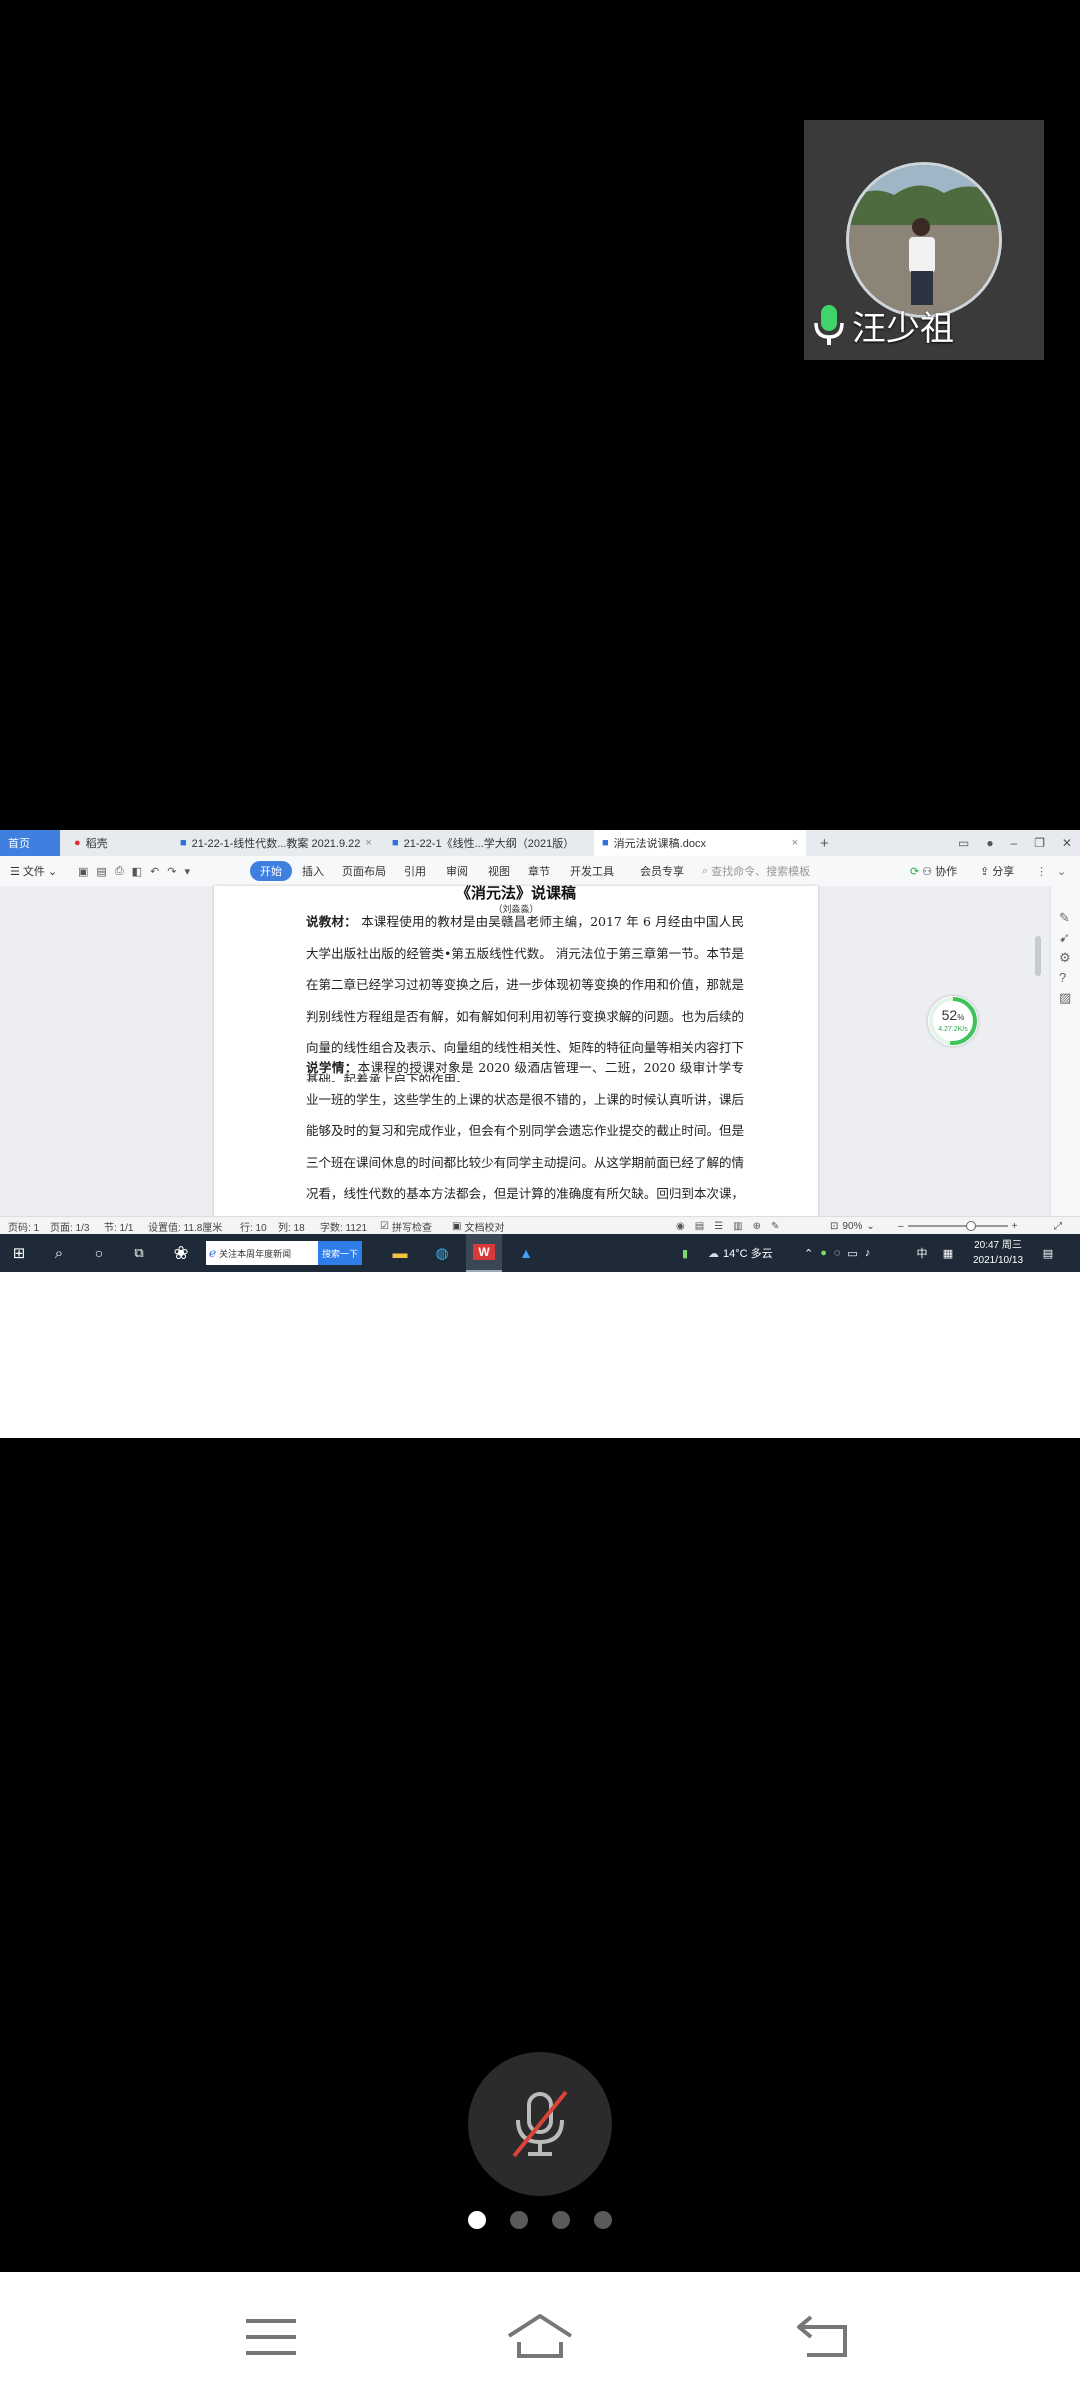 Image resolution: width=1080 pixels, height=2400 pixels. What do you see at coordinates (526, 1253) in the screenshot?
I see `meeting-app-icon: ▲` at bounding box center [526, 1253].